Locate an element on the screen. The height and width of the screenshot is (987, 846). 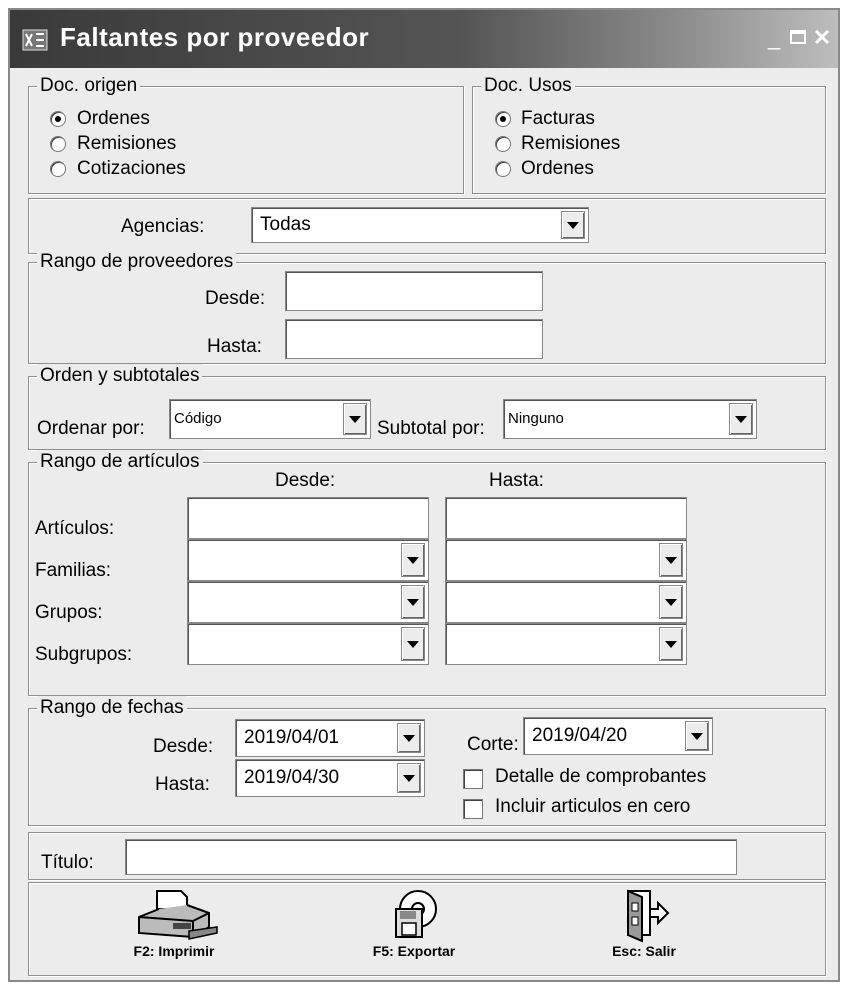
articulos-label: Artículos: is located at coordinates (75, 528).